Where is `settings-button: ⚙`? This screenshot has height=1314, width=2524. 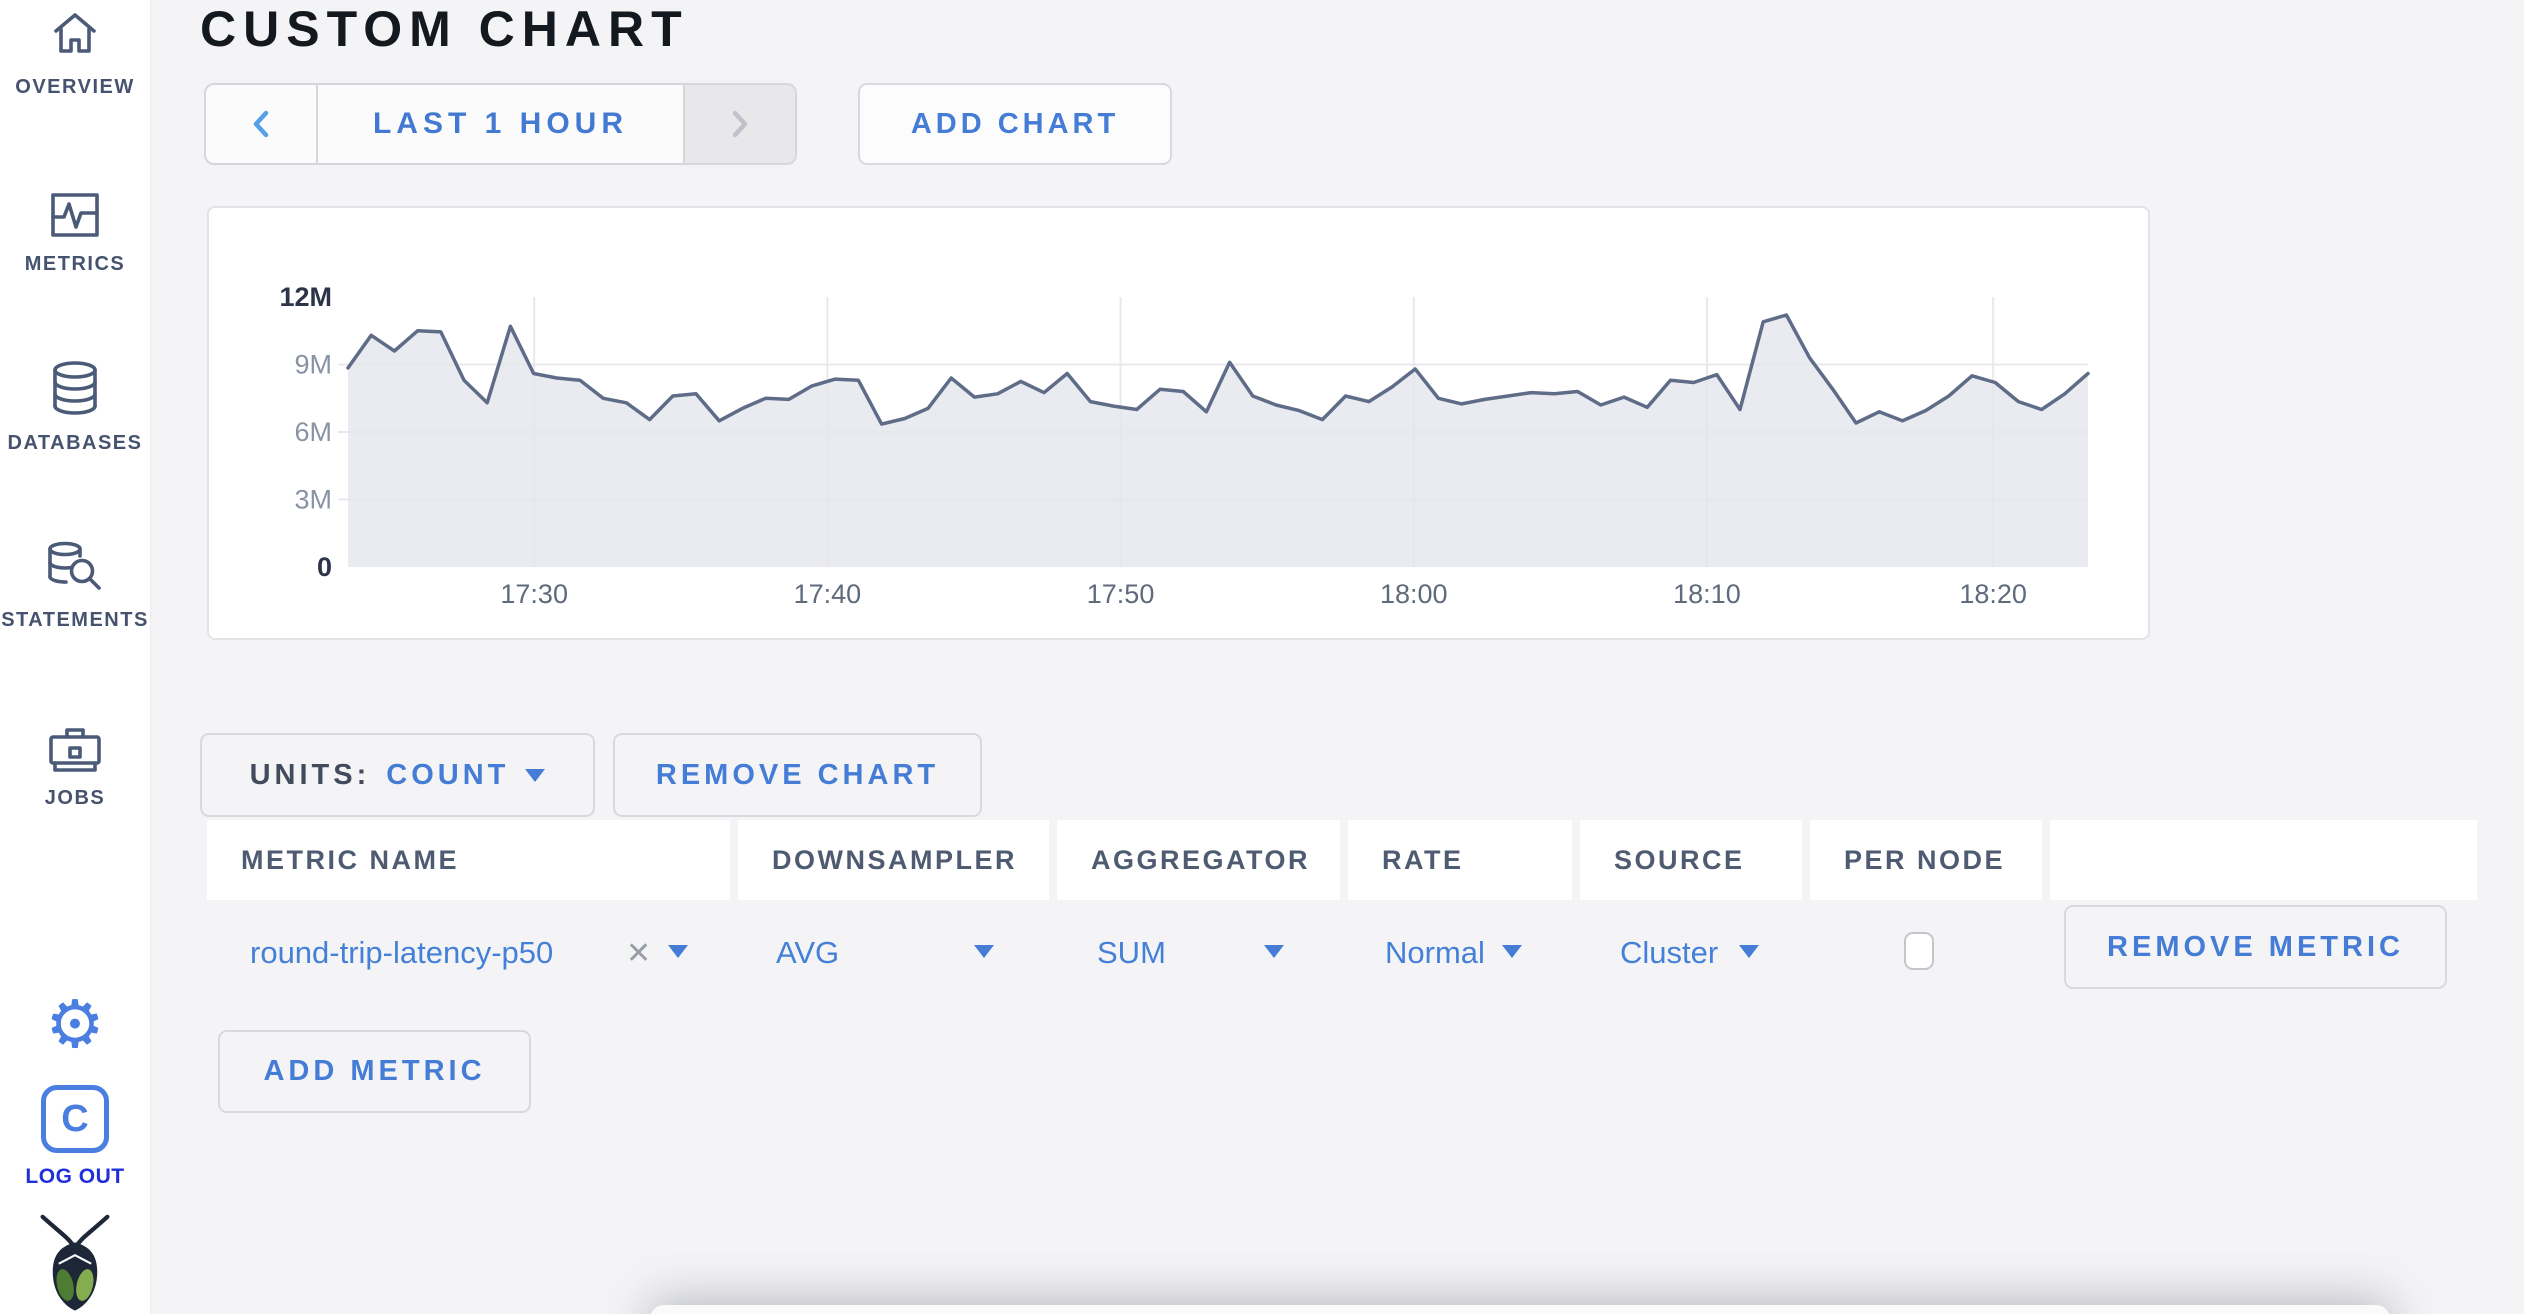
settings-button: ⚙ is located at coordinates (75, 1025).